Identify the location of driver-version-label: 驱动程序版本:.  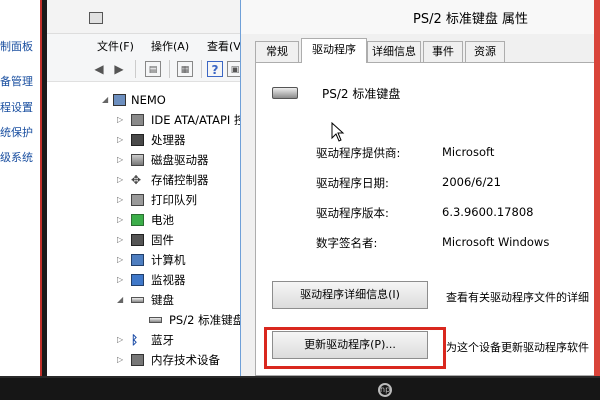
(352, 213).